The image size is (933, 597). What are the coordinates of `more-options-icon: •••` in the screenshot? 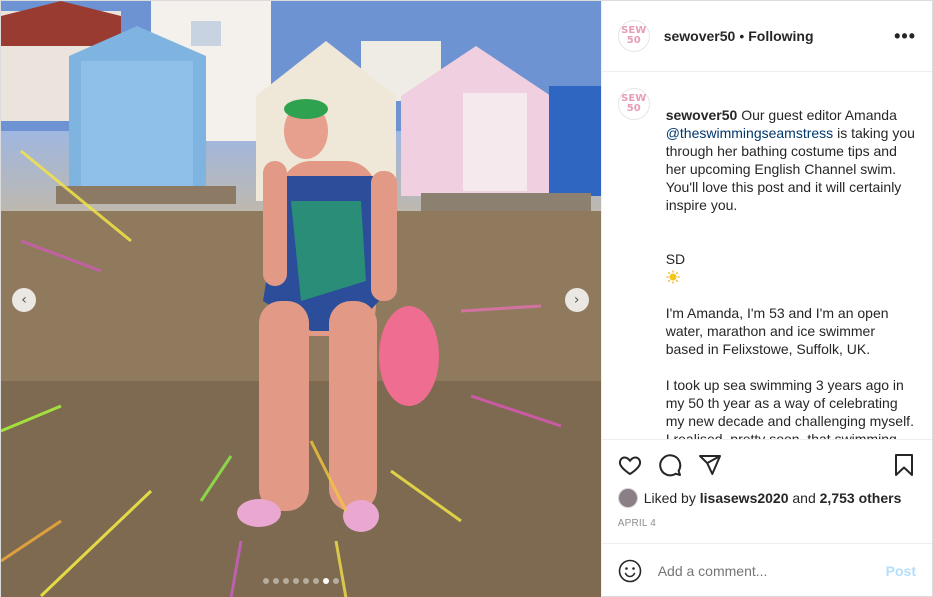 It's located at (905, 36).